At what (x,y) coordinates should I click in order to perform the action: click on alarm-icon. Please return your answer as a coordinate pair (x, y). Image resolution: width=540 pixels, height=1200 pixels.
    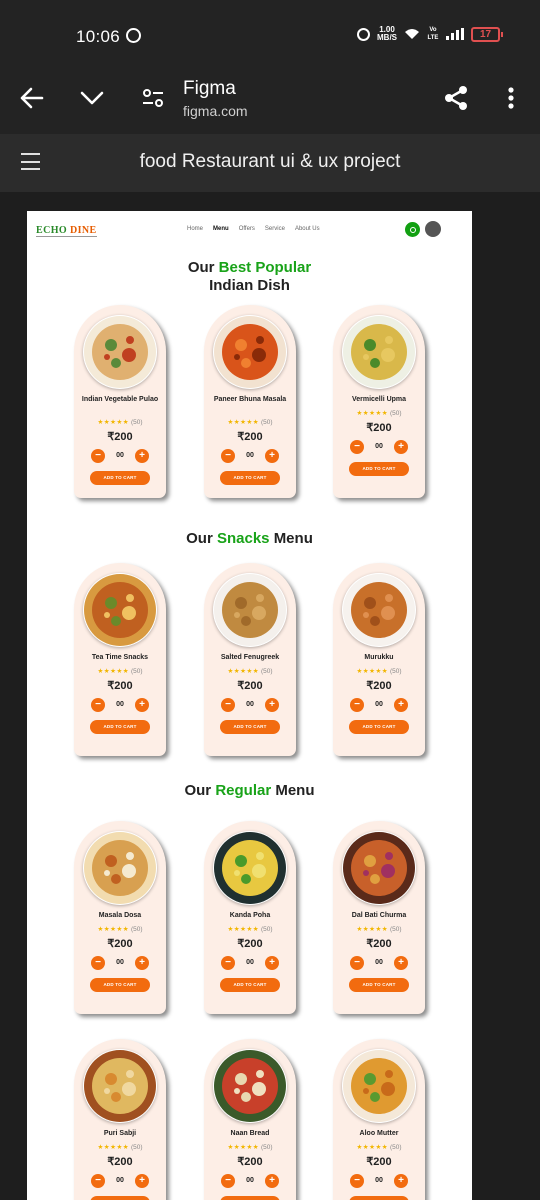
    Looking at the image, I should click on (363, 34).